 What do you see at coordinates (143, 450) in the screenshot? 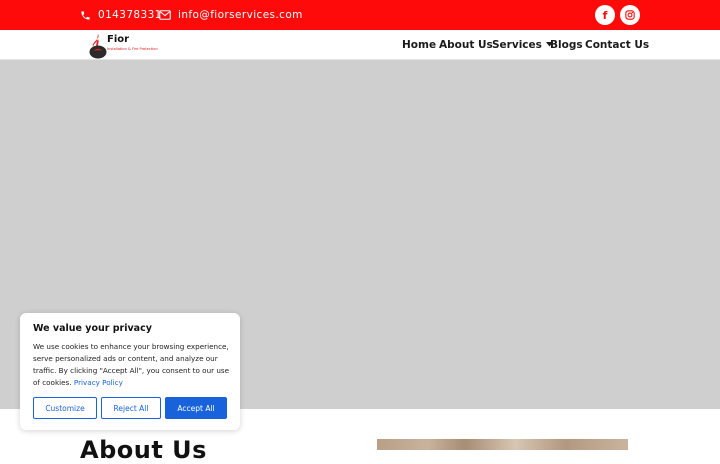
I see `about-heading: About Us` at bounding box center [143, 450].